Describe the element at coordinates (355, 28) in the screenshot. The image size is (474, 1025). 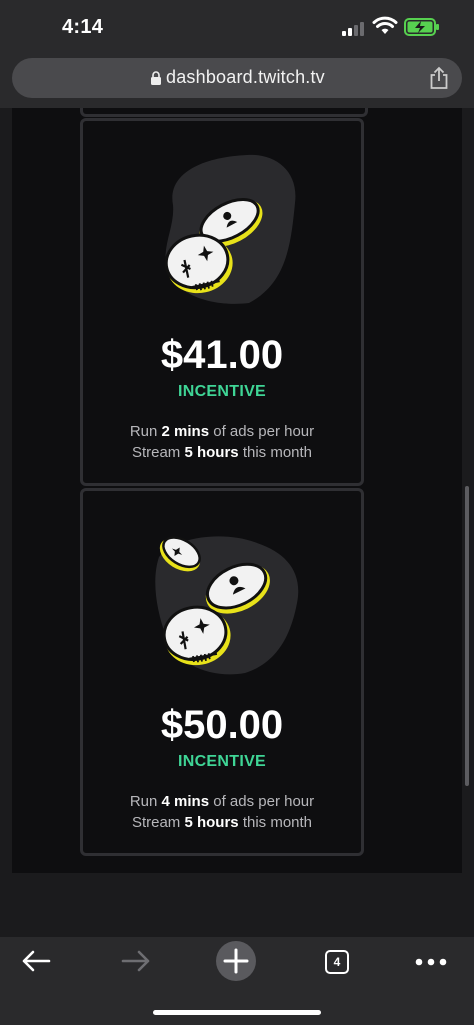
I see `cellular-signal-icon` at that location.